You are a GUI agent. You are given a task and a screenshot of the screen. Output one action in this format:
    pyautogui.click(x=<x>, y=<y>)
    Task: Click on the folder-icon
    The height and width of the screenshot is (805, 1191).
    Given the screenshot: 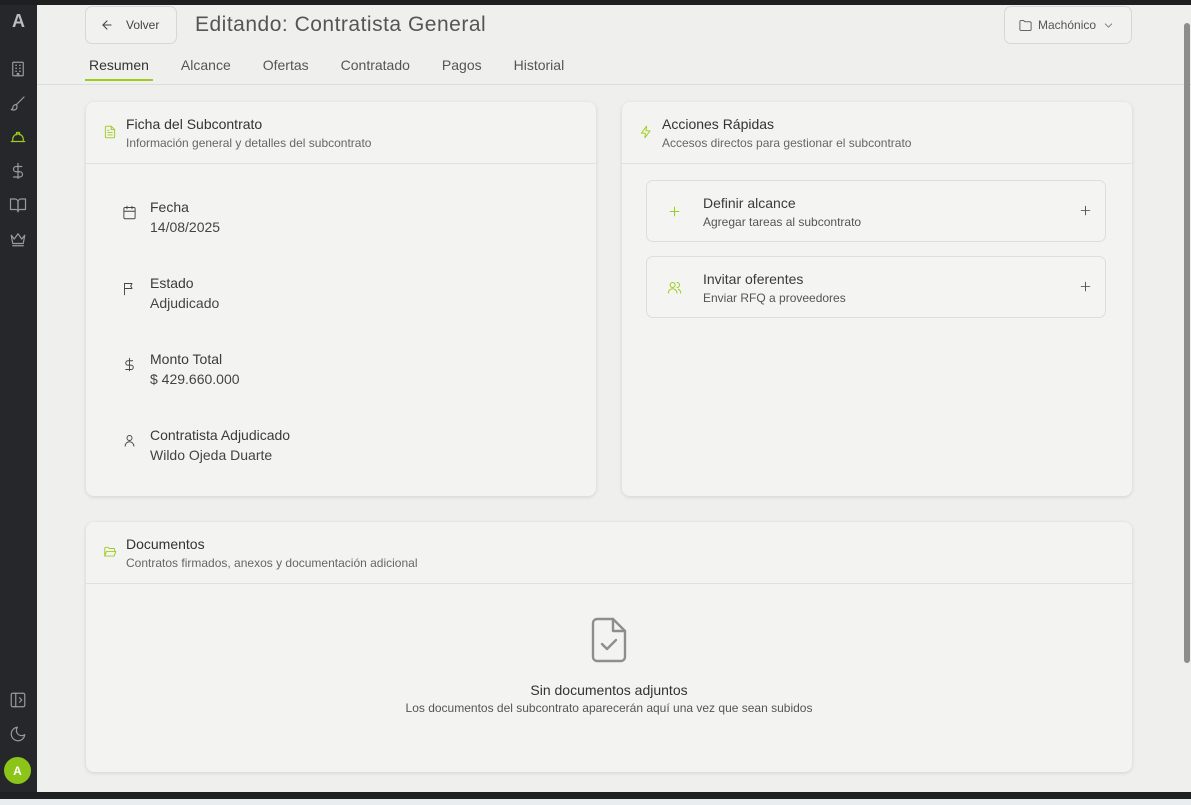 What is the action you would take?
    pyautogui.click(x=1025, y=25)
    